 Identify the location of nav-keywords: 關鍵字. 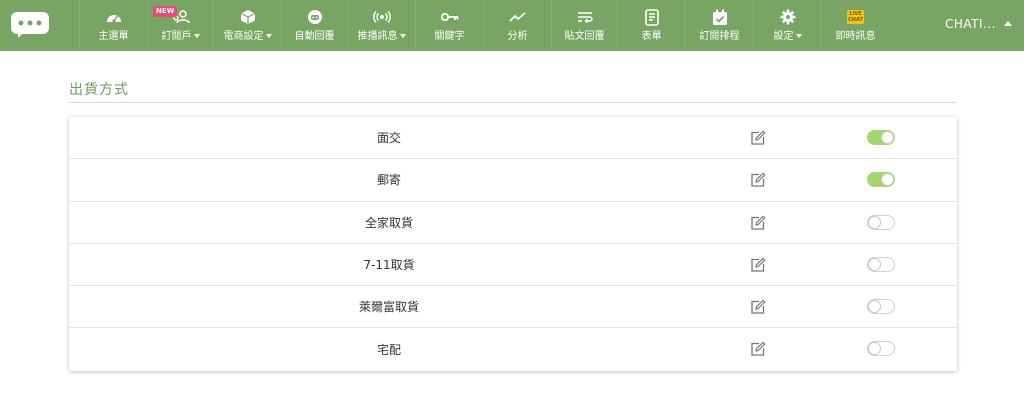
(449, 25).